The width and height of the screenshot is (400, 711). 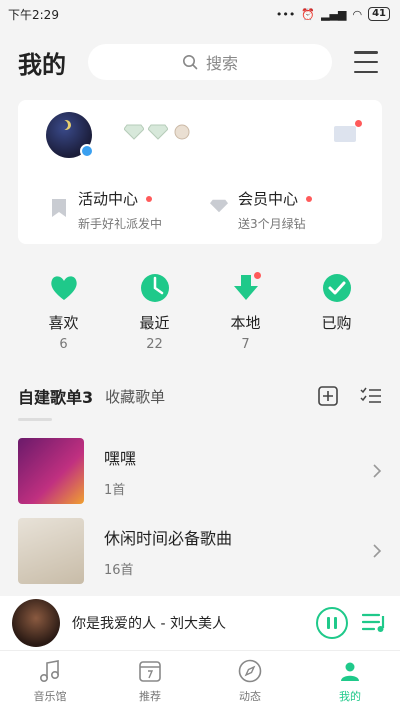 I want to click on nav-recommend: 推荐, so click(x=150, y=681).